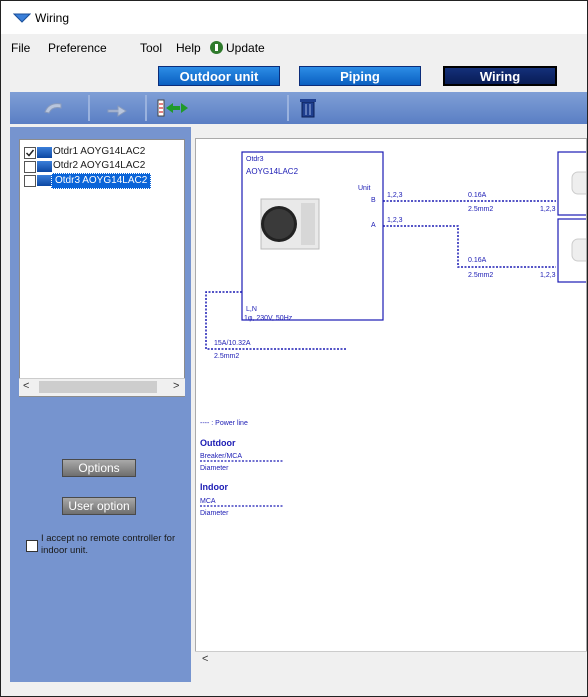 The height and width of the screenshot is (697, 588). I want to click on tree-item-otdr1: Otdr1 AOYG14LAC2, so click(101, 152).